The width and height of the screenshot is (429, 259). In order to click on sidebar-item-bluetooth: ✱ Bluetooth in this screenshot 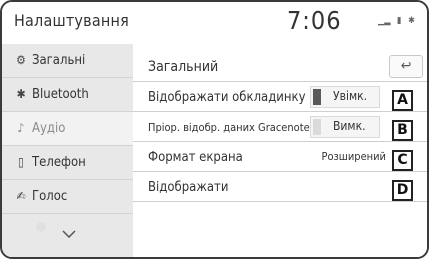, I will do `click(67, 95)`.